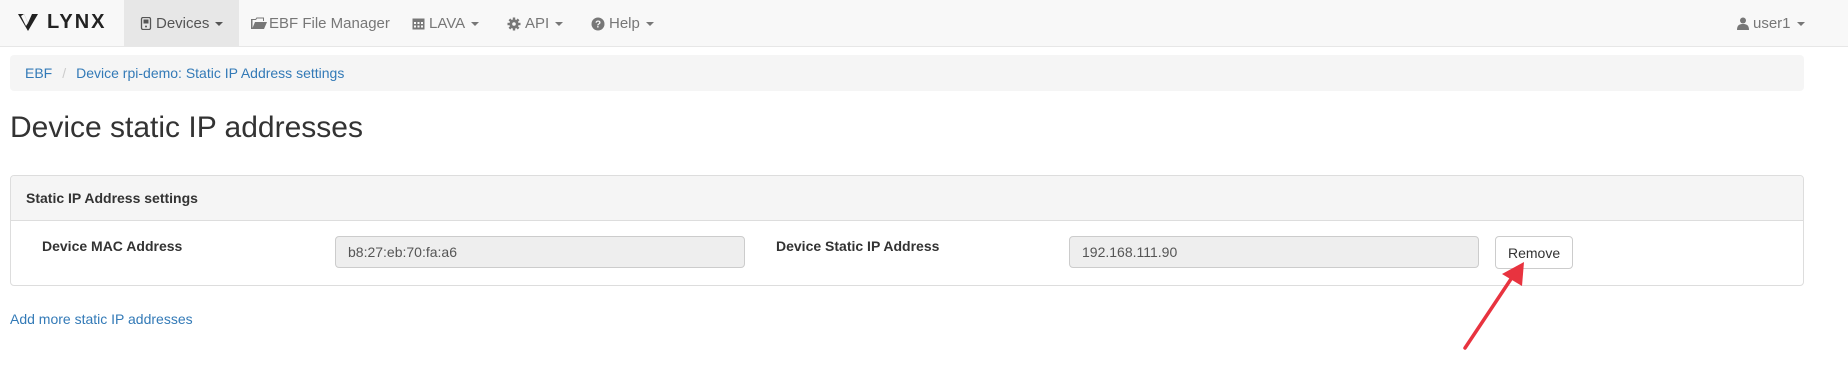 This screenshot has height=375, width=1848. What do you see at coordinates (858, 246) in the screenshot?
I see `static-ip-label: Device Static IP Address` at bounding box center [858, 246].